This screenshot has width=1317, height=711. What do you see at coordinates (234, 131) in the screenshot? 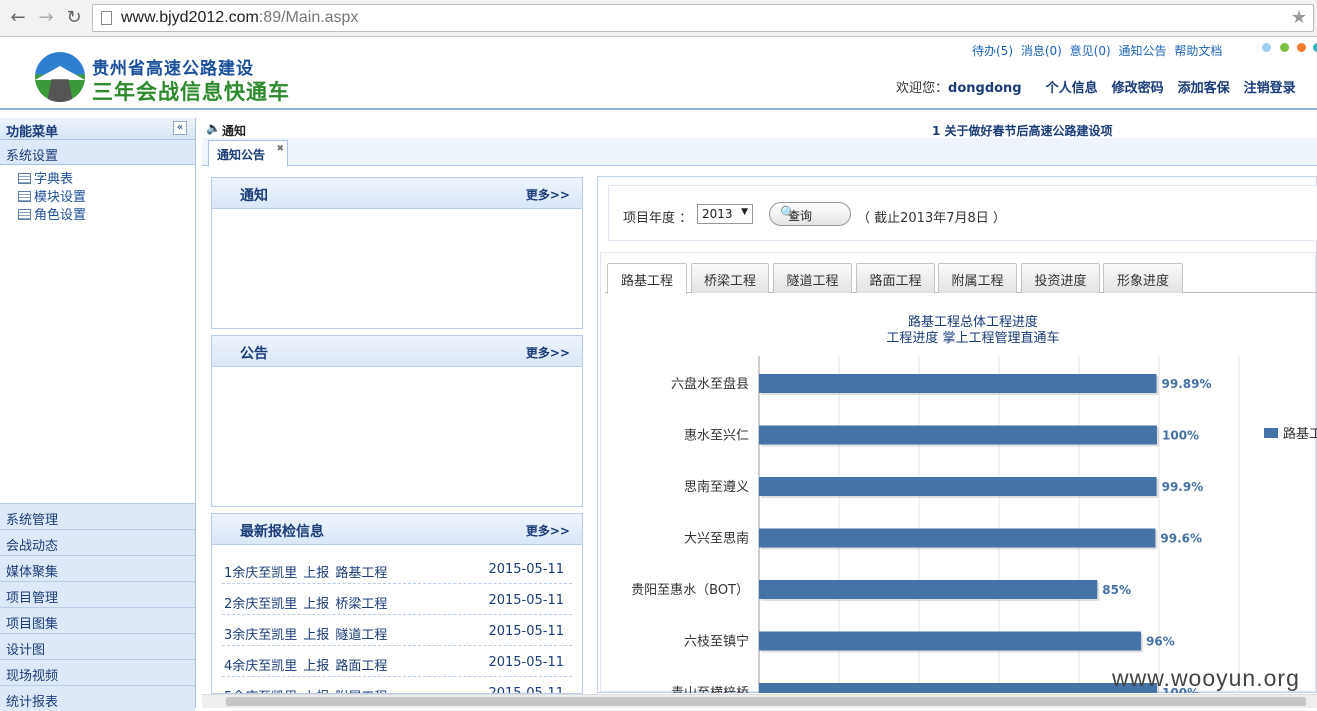
I see `notice-label: 通知` at bounding box center [234, 131].